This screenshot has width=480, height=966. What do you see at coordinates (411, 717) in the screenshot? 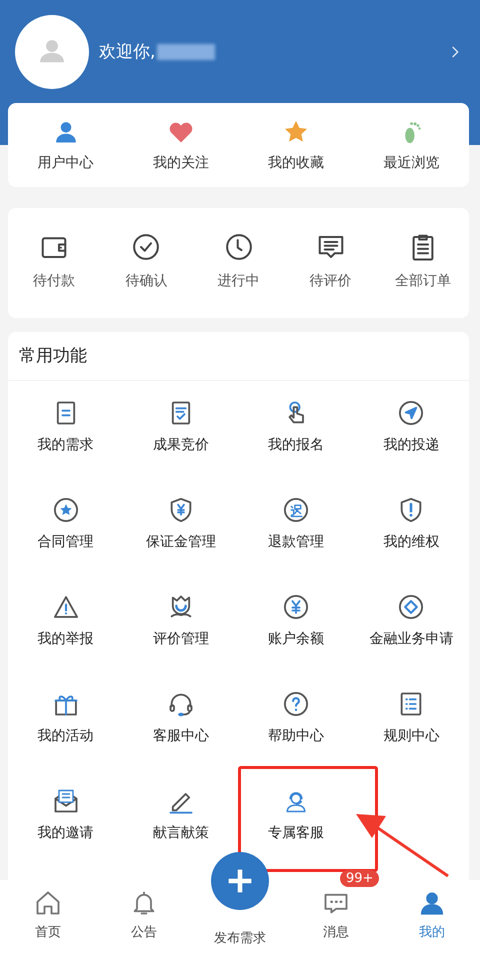
I see `function-item: 规则中心` at bounding box center [411, 717].